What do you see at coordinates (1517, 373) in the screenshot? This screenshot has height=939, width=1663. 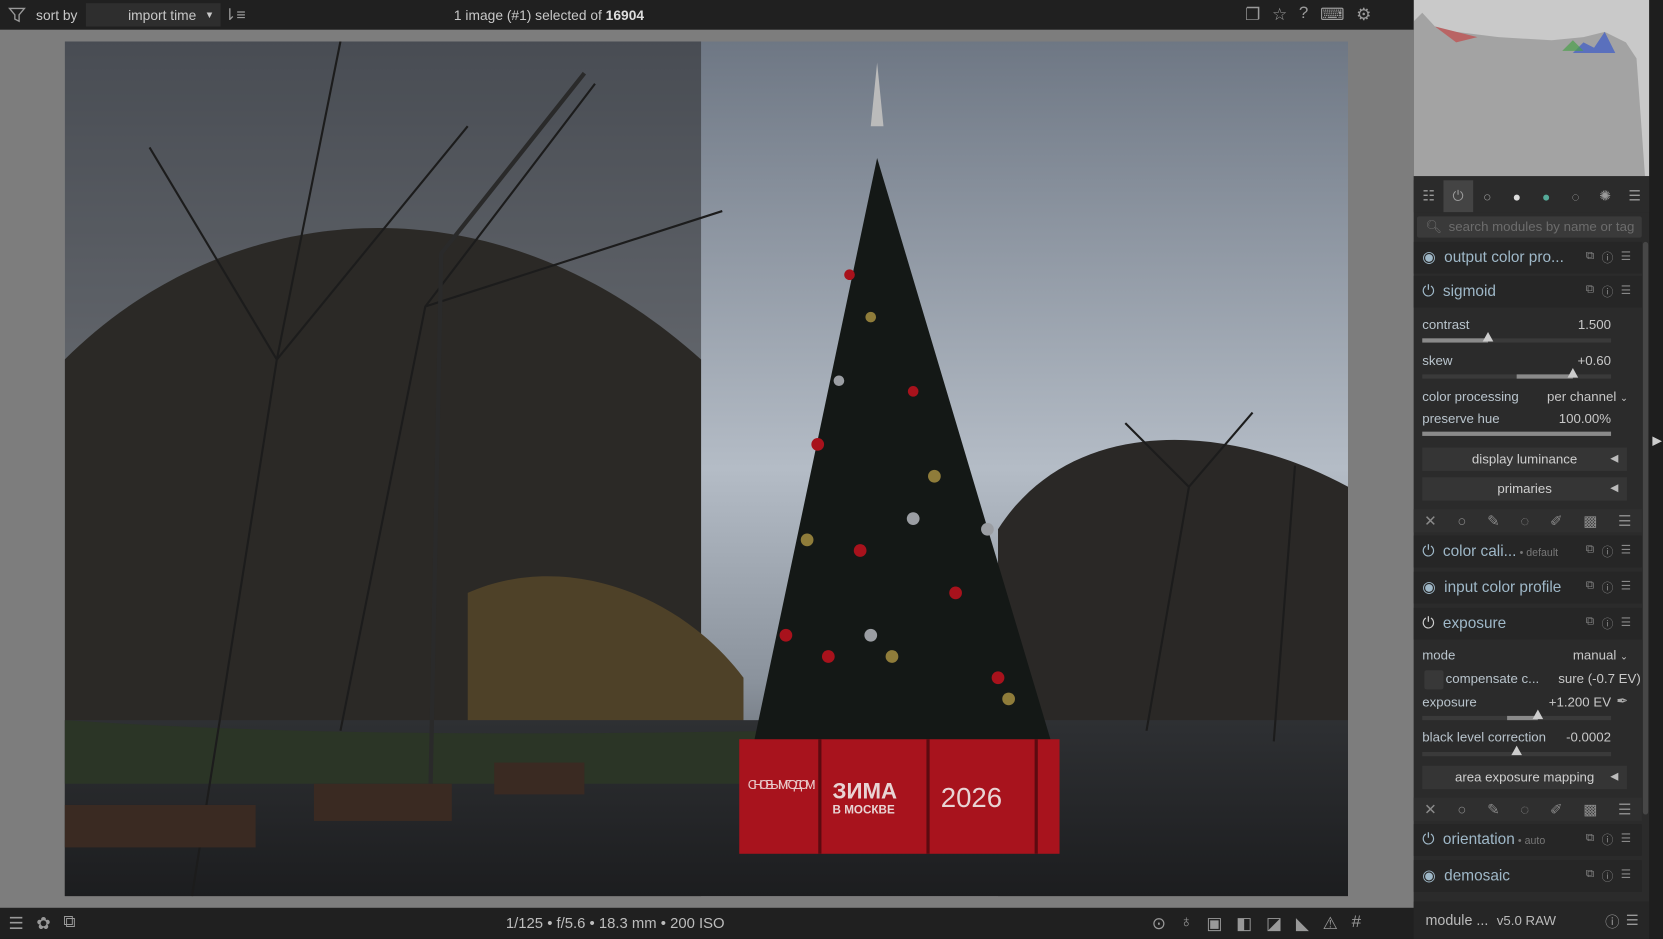 I see `skew-slider` at bounding box center [1517, 373].